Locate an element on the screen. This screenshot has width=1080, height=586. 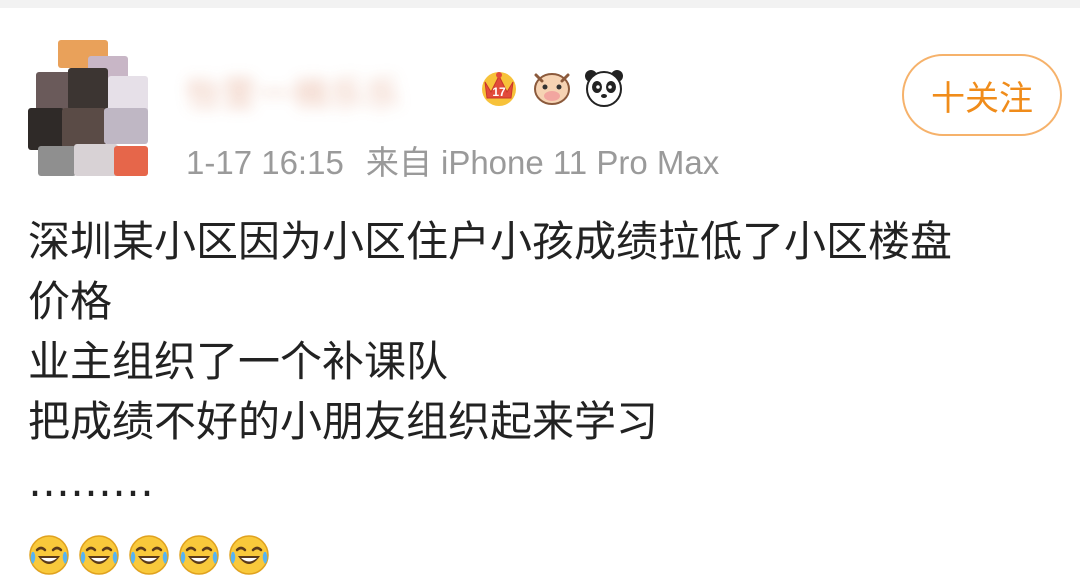
emoji-row is located at coordinates (149, 555).